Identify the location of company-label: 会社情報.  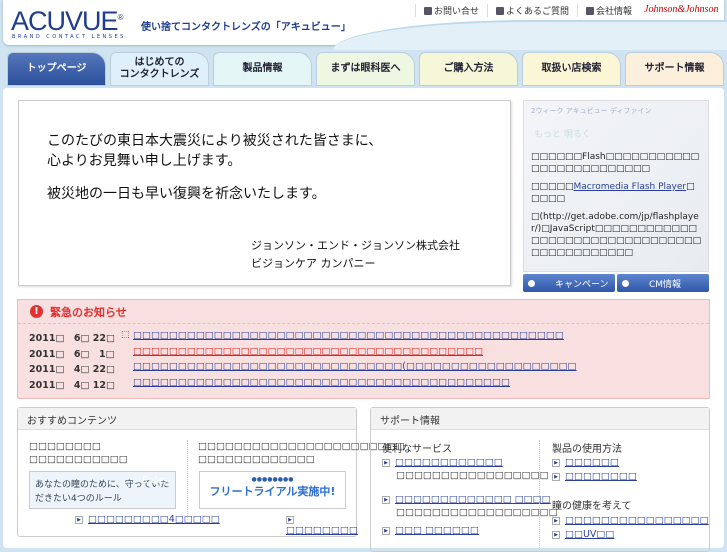
(614, 12).